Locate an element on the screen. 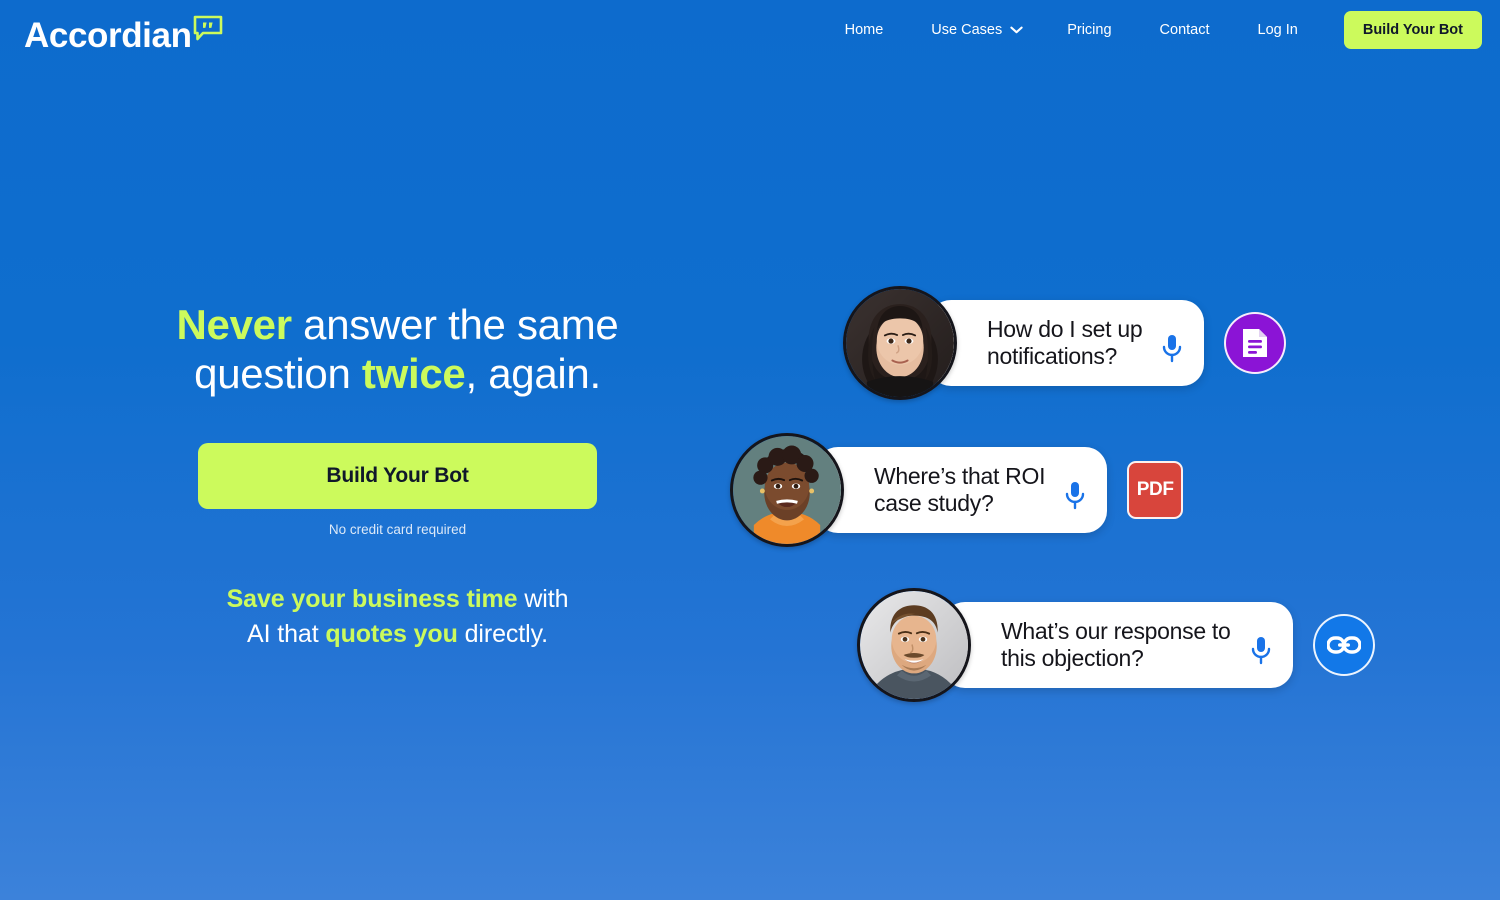 This screenshot has height=900, width=1500. hero-build-your-bot-button: Build Your Bot is located at coordinates (397, 476).